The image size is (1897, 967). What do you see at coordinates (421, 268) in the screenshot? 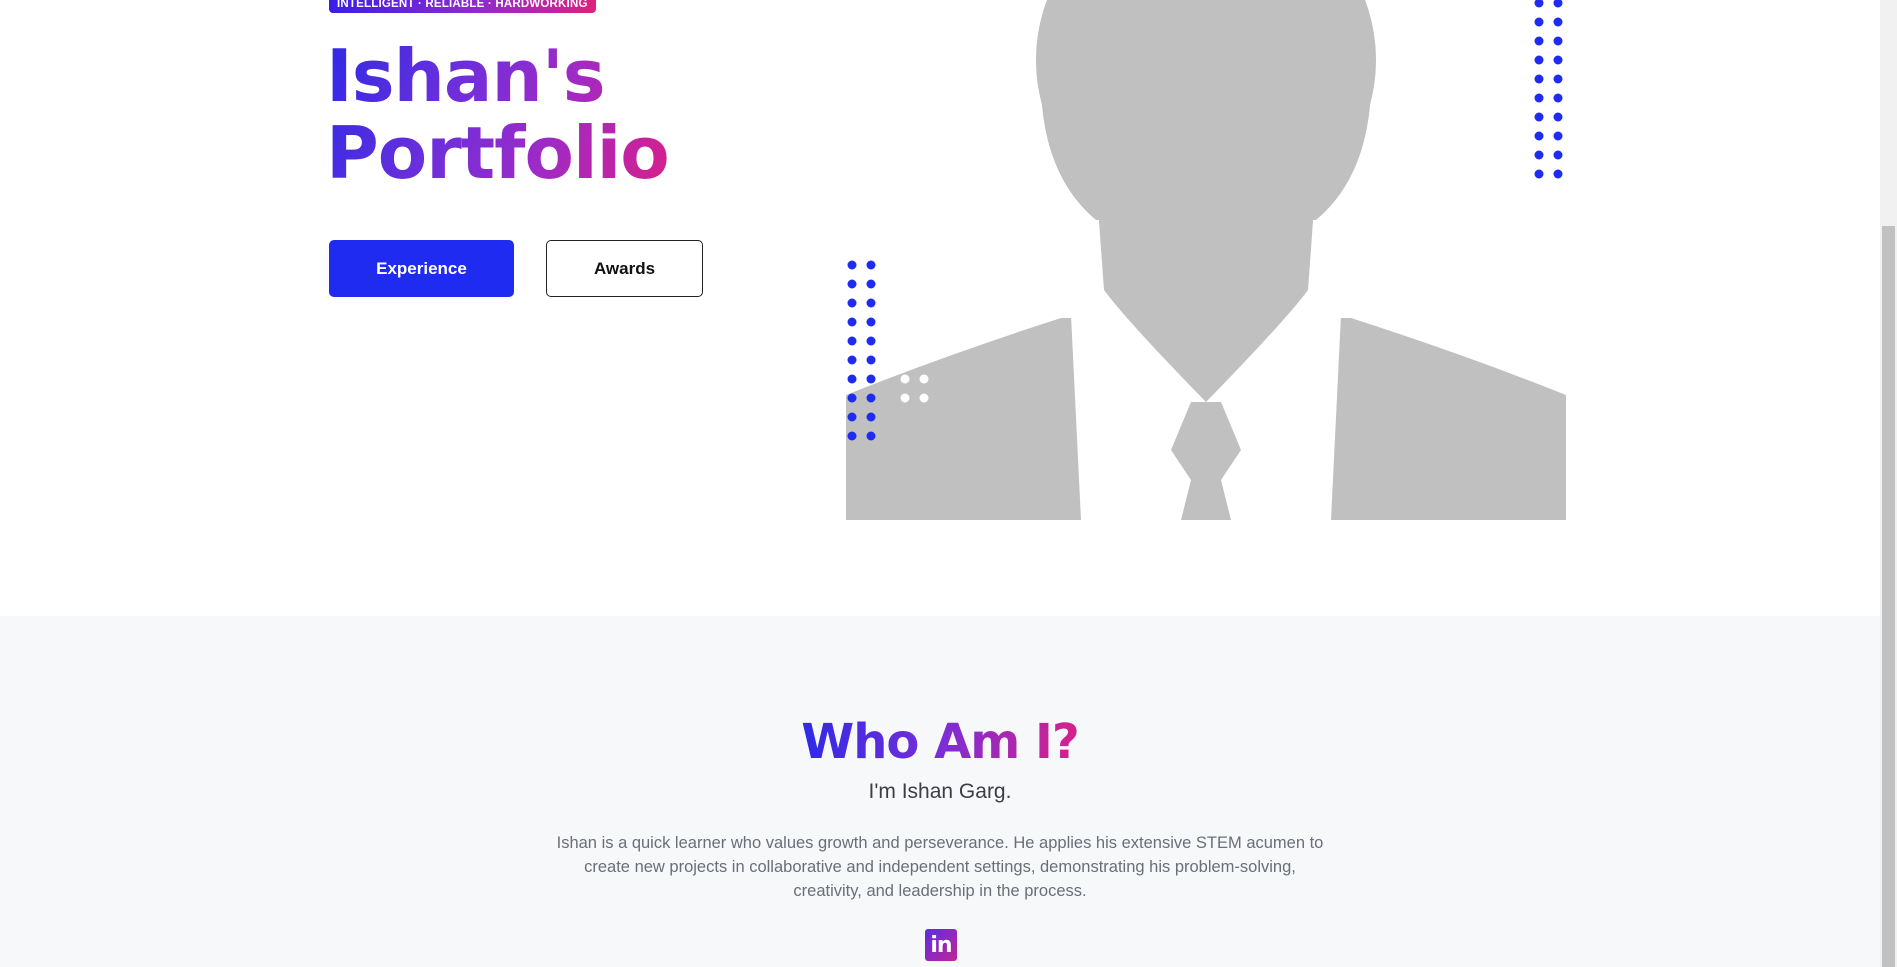
I see `experience-button: Experience` at bounding box center [421, 268].